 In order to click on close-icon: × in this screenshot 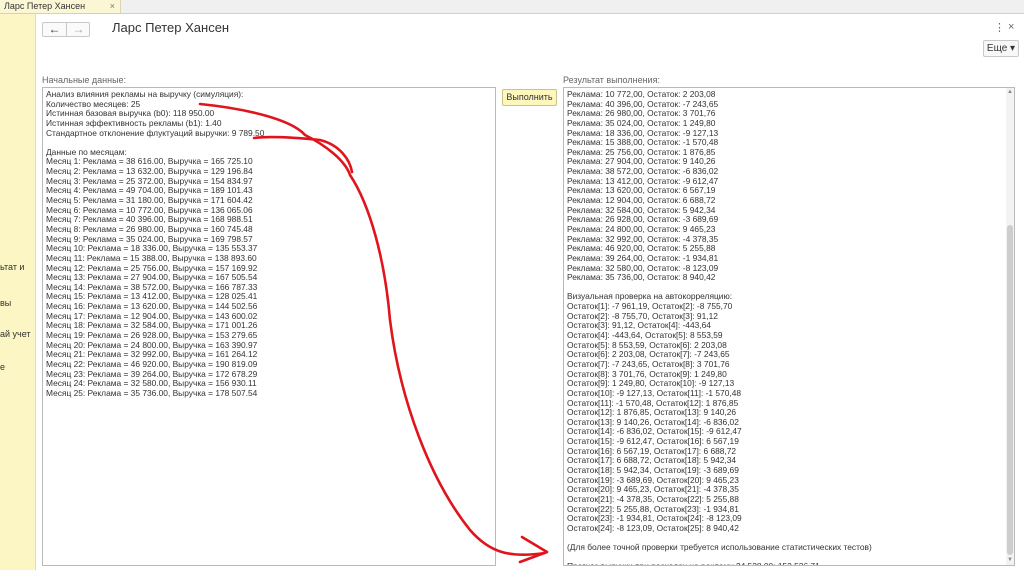, I will do `click(112, 6)`.